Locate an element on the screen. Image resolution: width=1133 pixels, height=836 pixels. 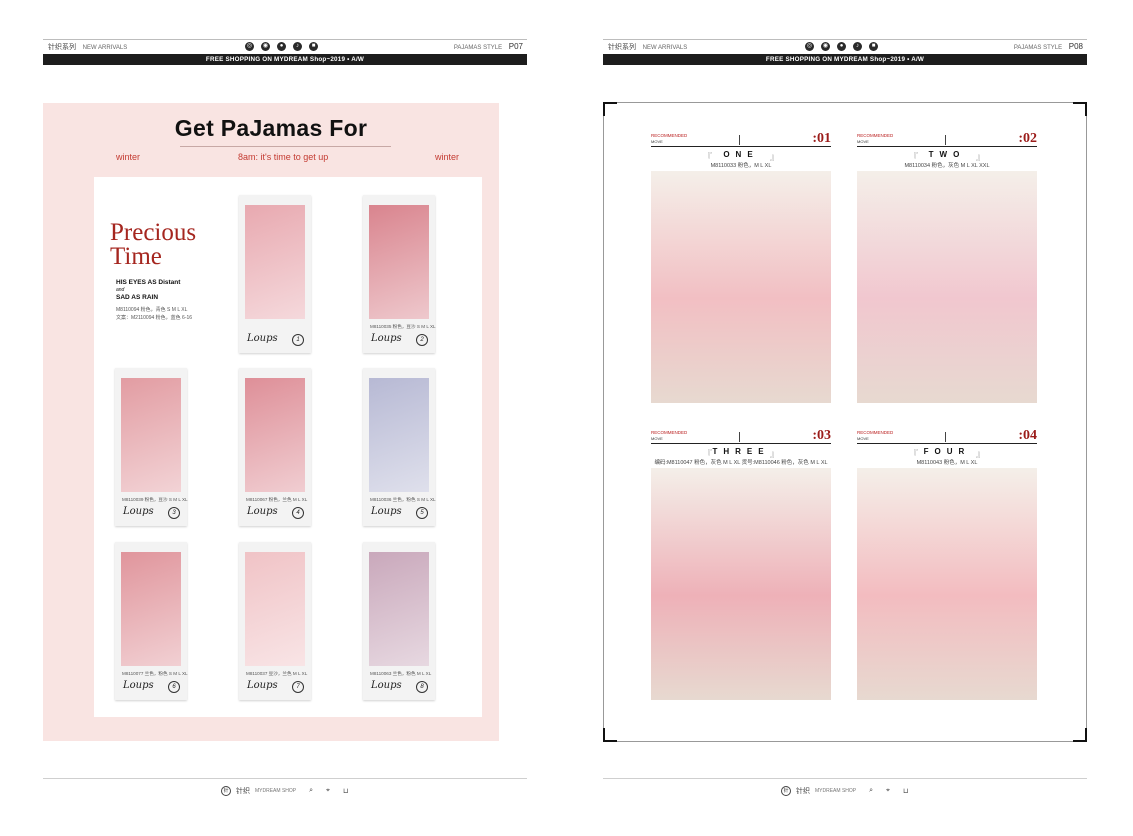
quote-line-2: SAD AS RAIN is located at coordinates (137, 297).